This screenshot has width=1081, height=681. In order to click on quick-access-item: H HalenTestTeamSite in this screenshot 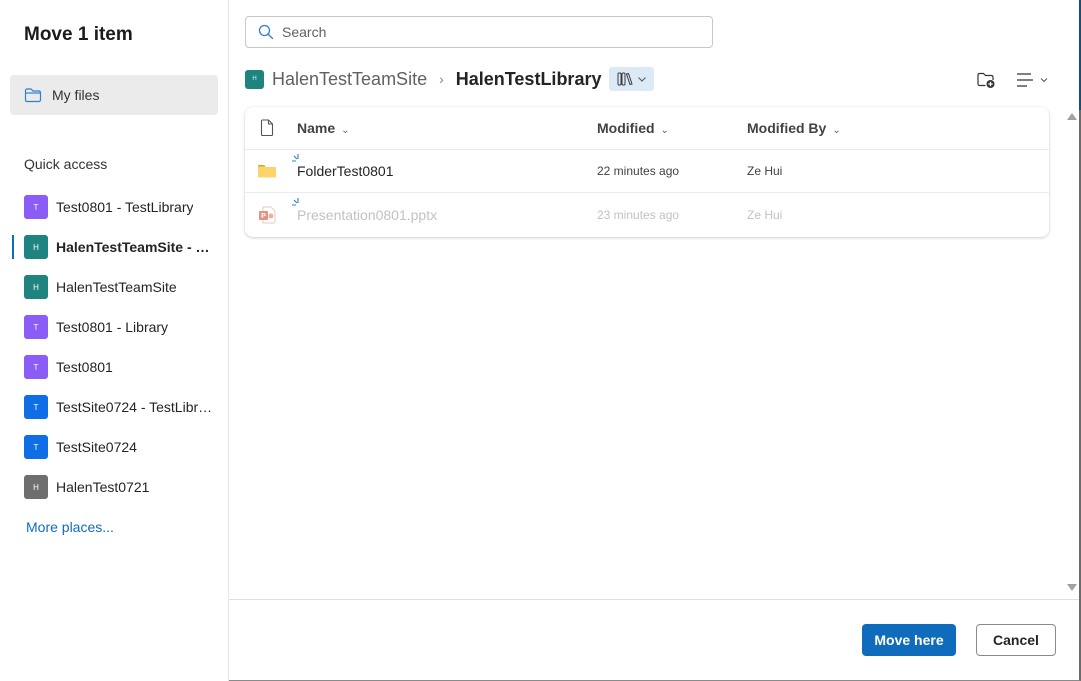, I will do `click(114, 287)`.